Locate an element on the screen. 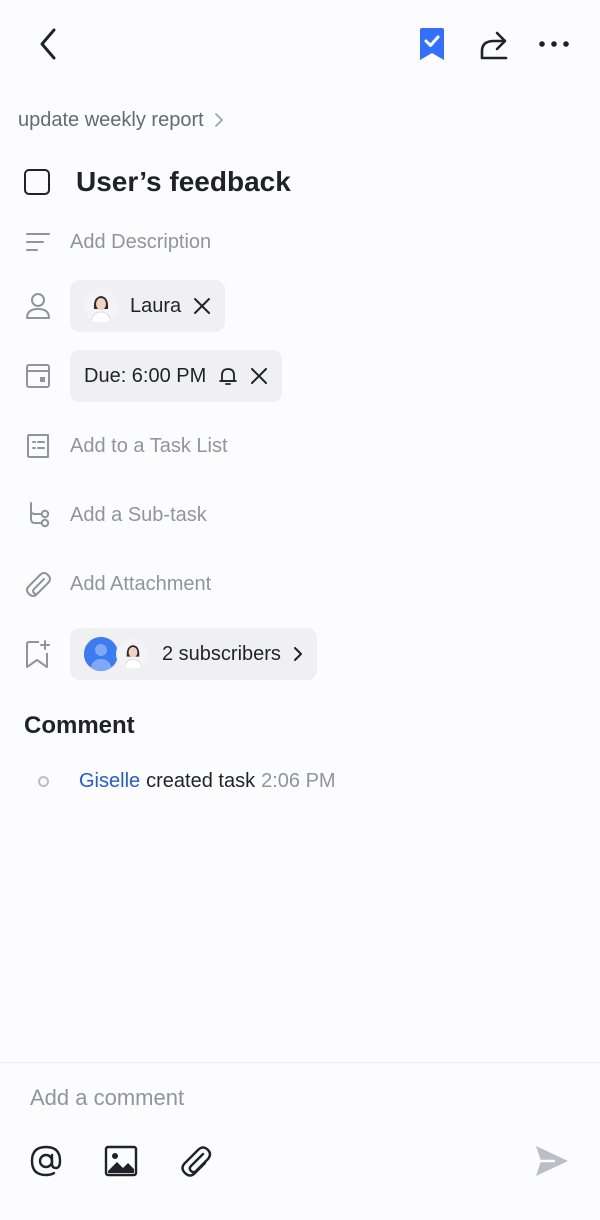  breadcrumb-parent-task: update weekly report is located at coordinates (111, 120).